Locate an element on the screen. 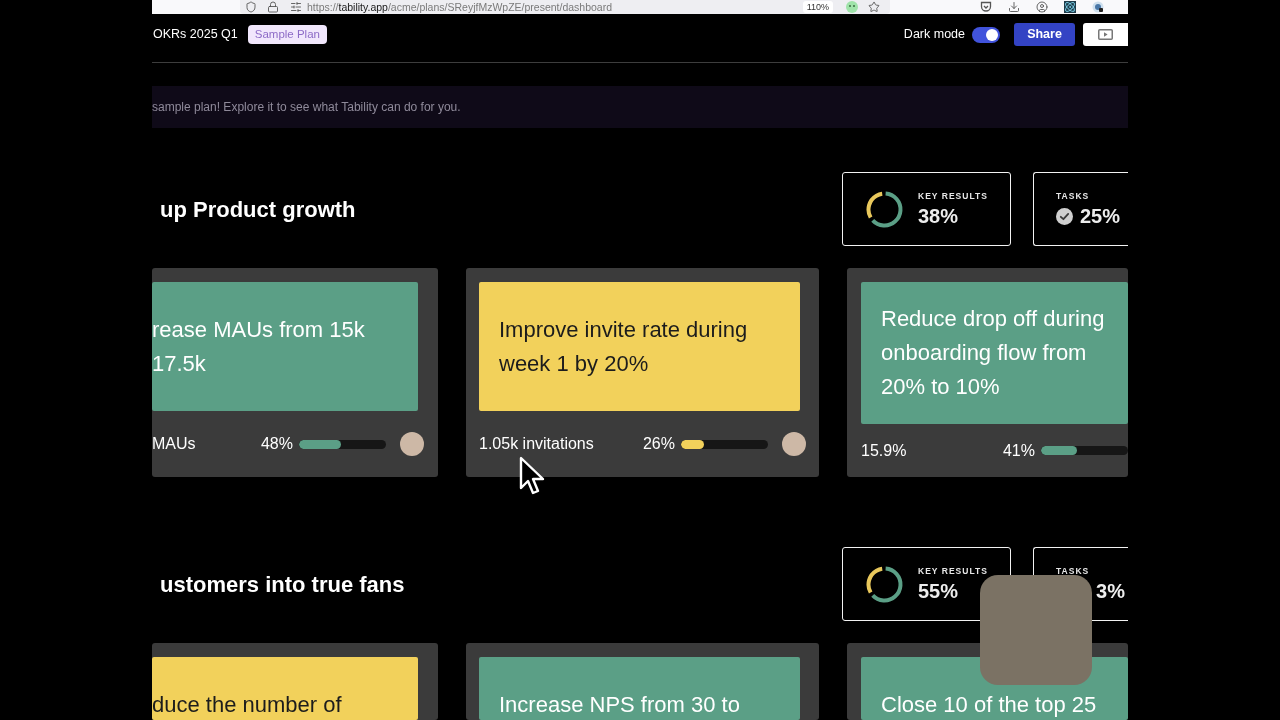 This screenshot has height=720, width=1280. summary-value: 25% is located at coordinates (1100, 216).